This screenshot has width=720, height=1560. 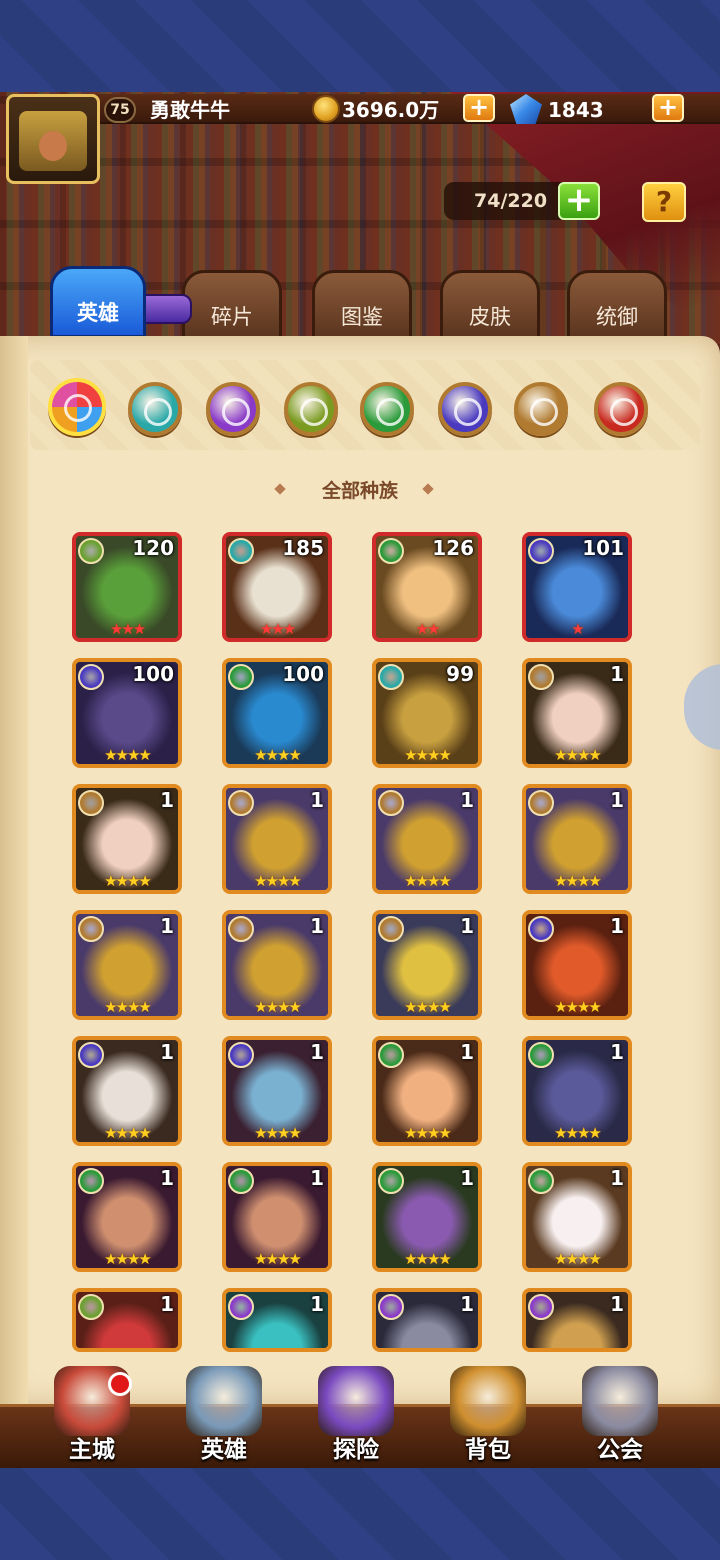 What do you see at coordinates (577, 587) in the screenshot?
I see `hero-card: 101 ★` at bounding box center [577, 587].